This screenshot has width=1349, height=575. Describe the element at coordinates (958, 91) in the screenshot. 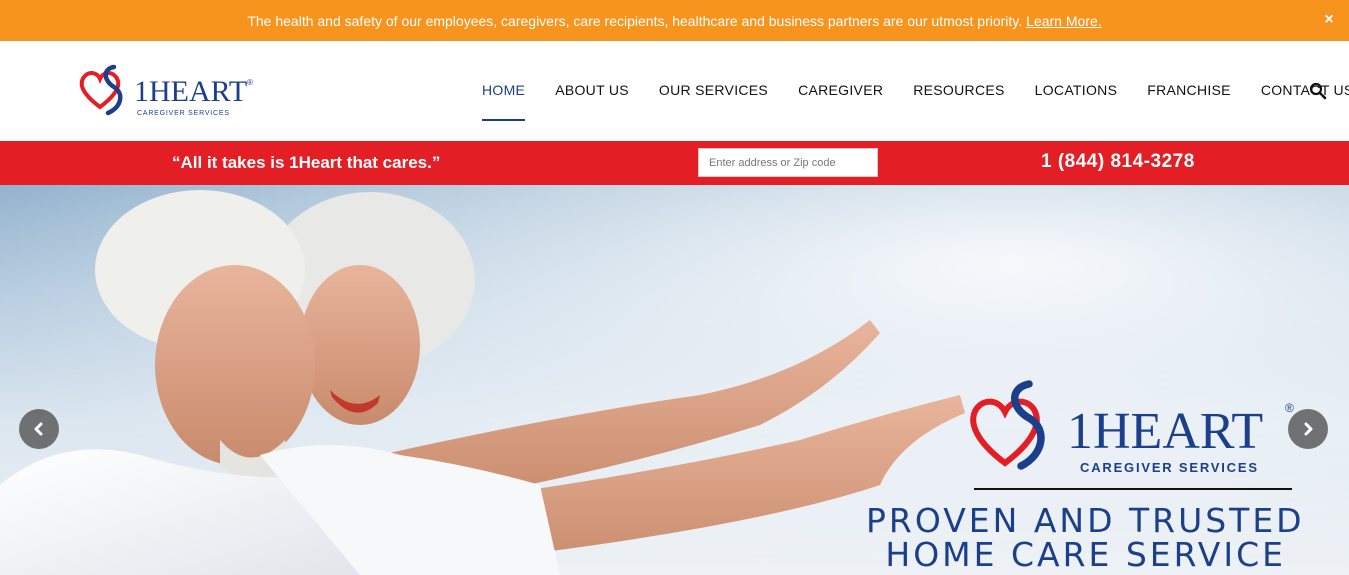

I see `nav-item-resources: RESOURCES` at that location.